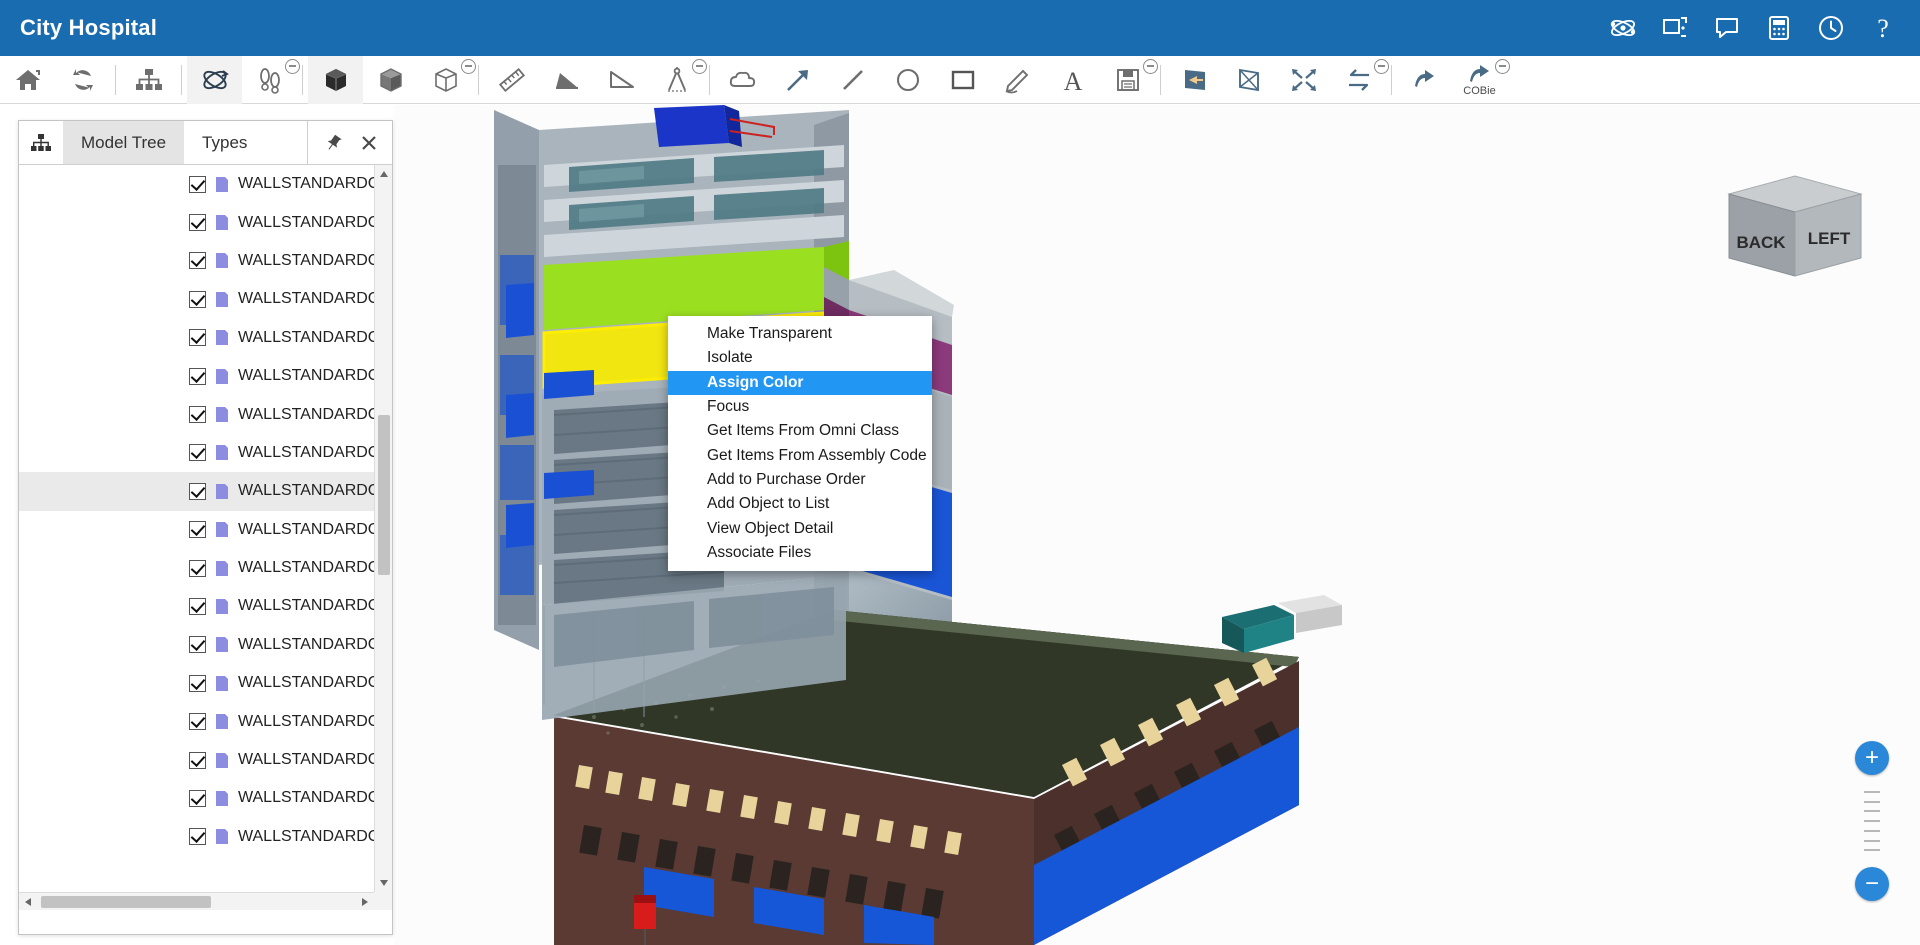  I want to click on markup-cloud-button, so click(742, 80).